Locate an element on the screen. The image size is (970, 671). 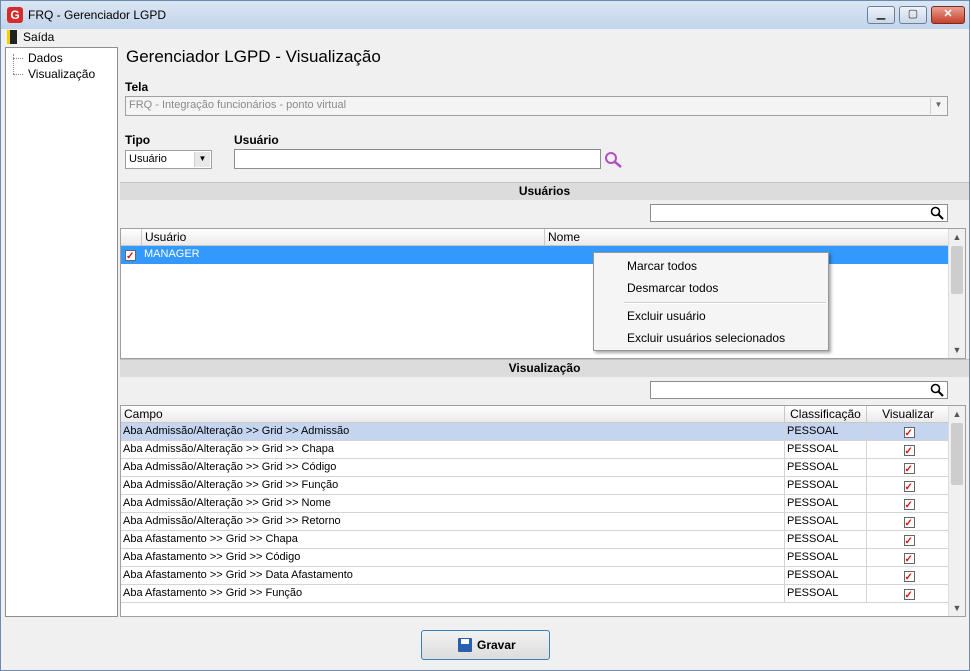
row-campo: Aba Admissão/Alteração >> Grid >> Nome is located at coordinates (453, 504).